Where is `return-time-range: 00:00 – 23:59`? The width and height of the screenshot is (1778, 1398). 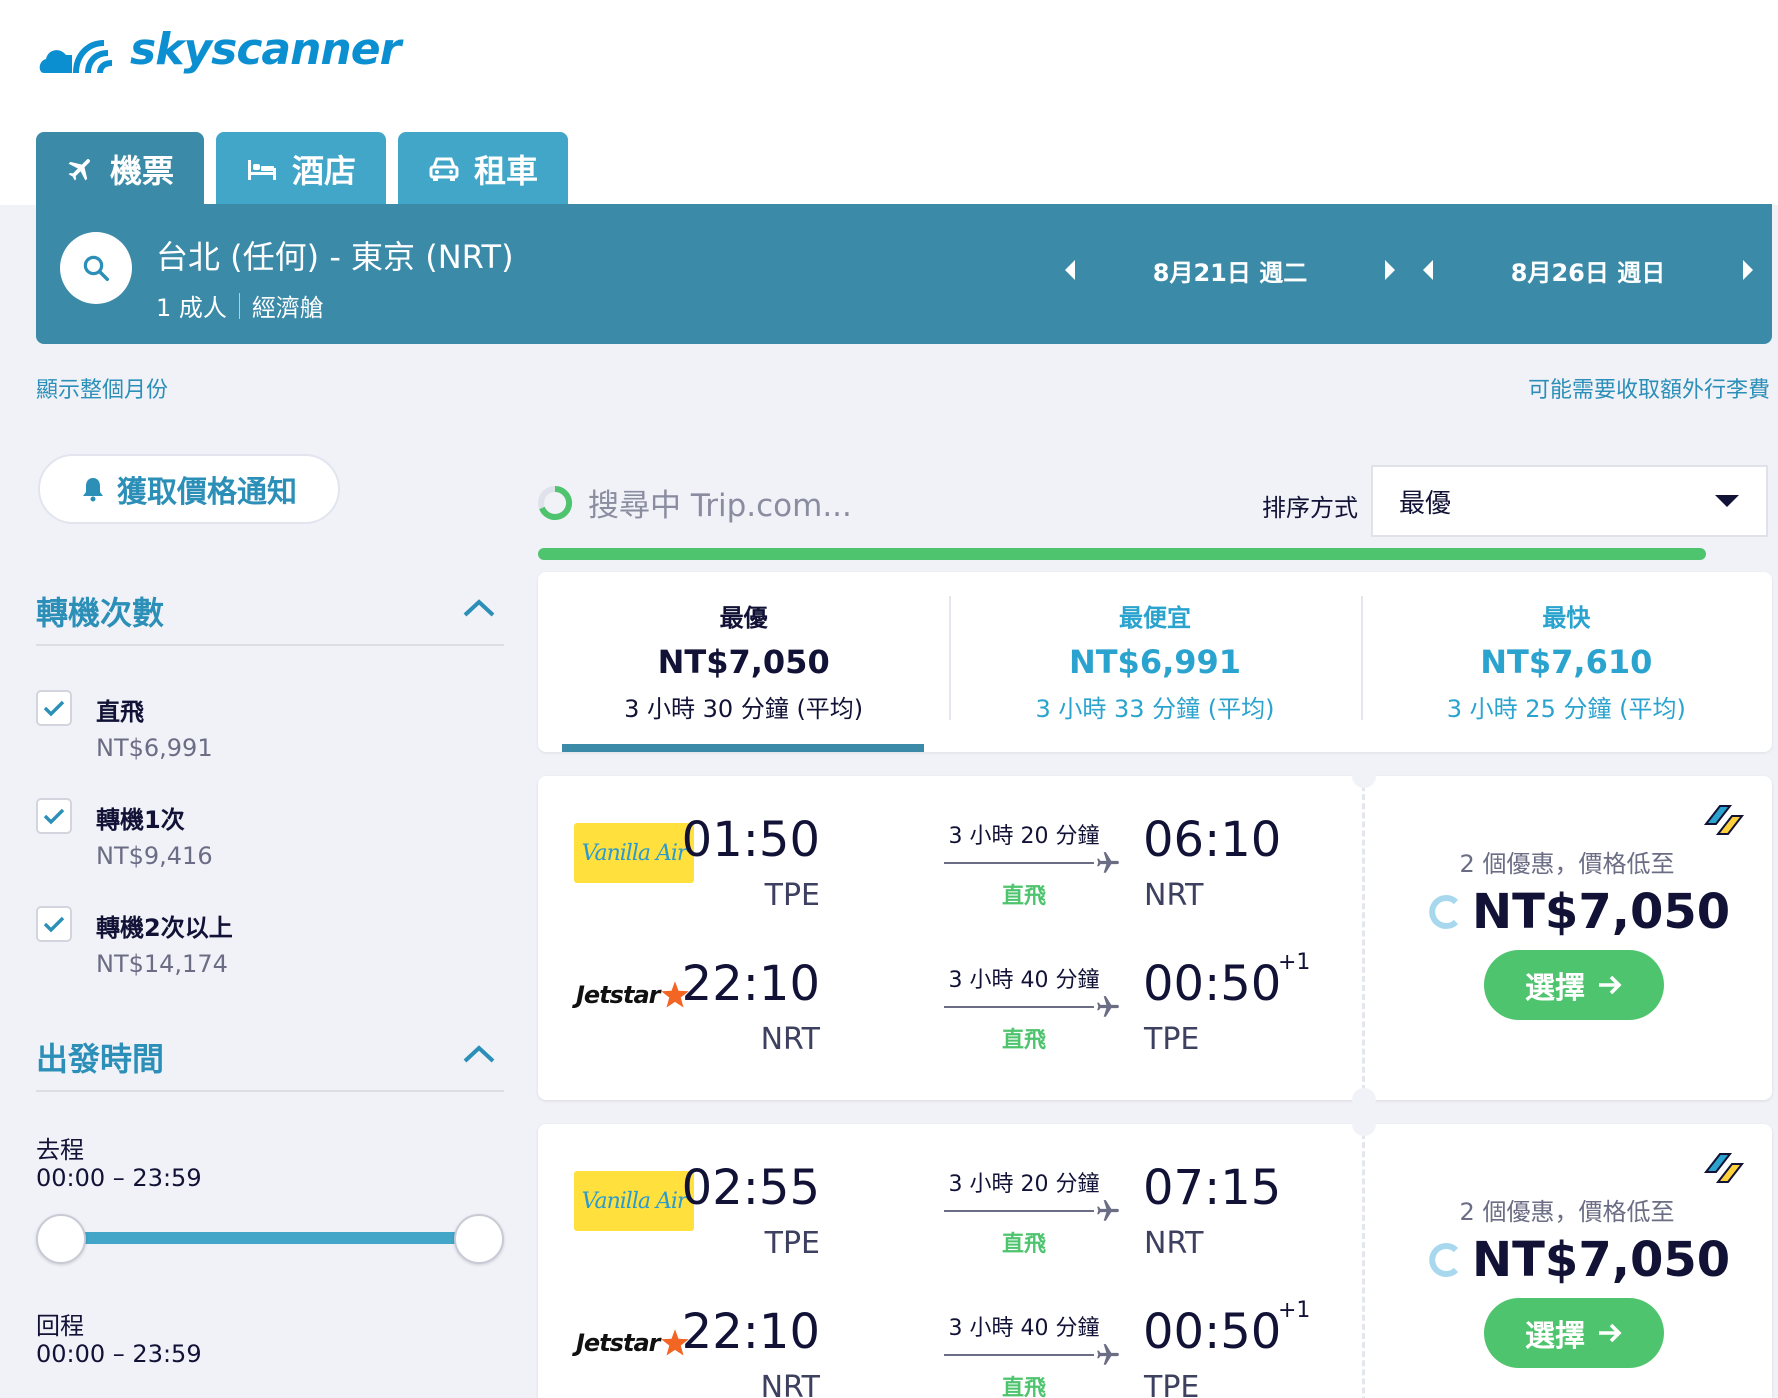
return-time-range: 00:00 – 23:59 is located at coordinates (119, 1354).